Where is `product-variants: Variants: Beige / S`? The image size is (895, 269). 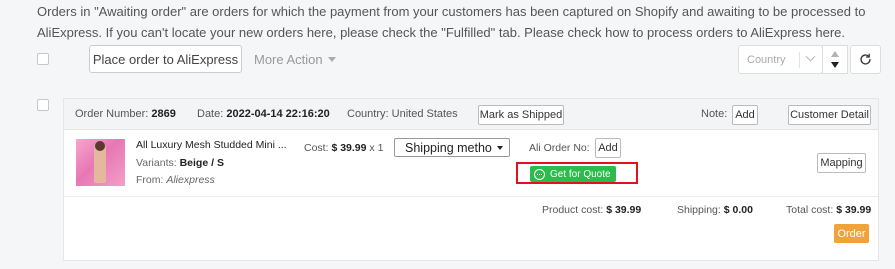
product-variants: Variants: Beige / S is located at coordinates (180, 163).